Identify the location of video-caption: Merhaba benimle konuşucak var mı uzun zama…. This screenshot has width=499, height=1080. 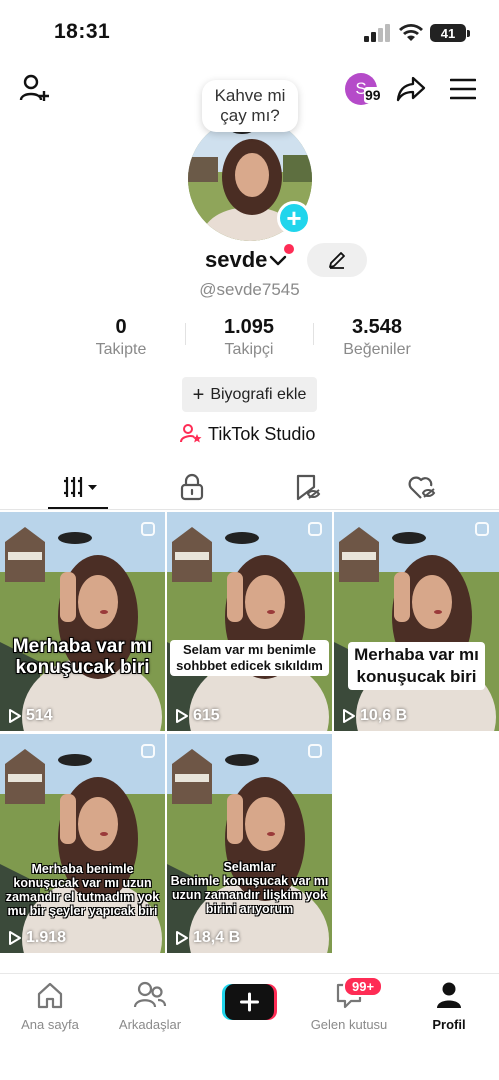
(82, 890).